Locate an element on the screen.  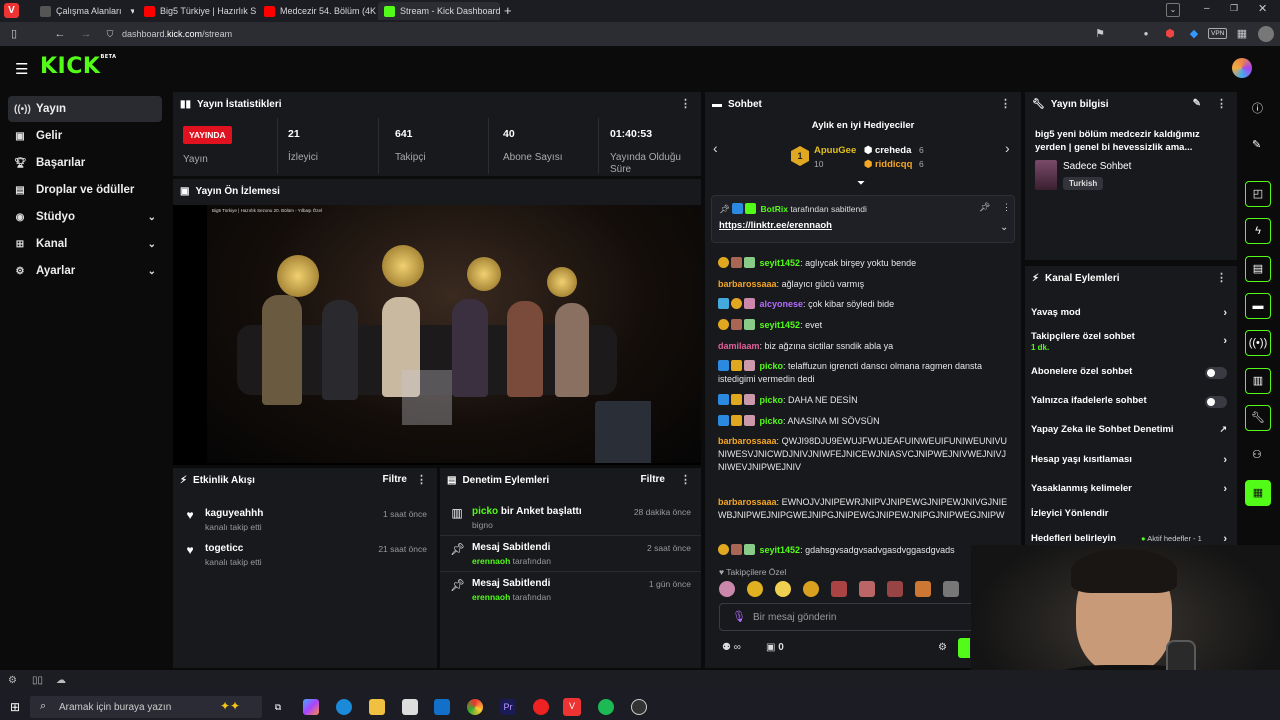
copilot-icon is located at coordinates (311, 707).